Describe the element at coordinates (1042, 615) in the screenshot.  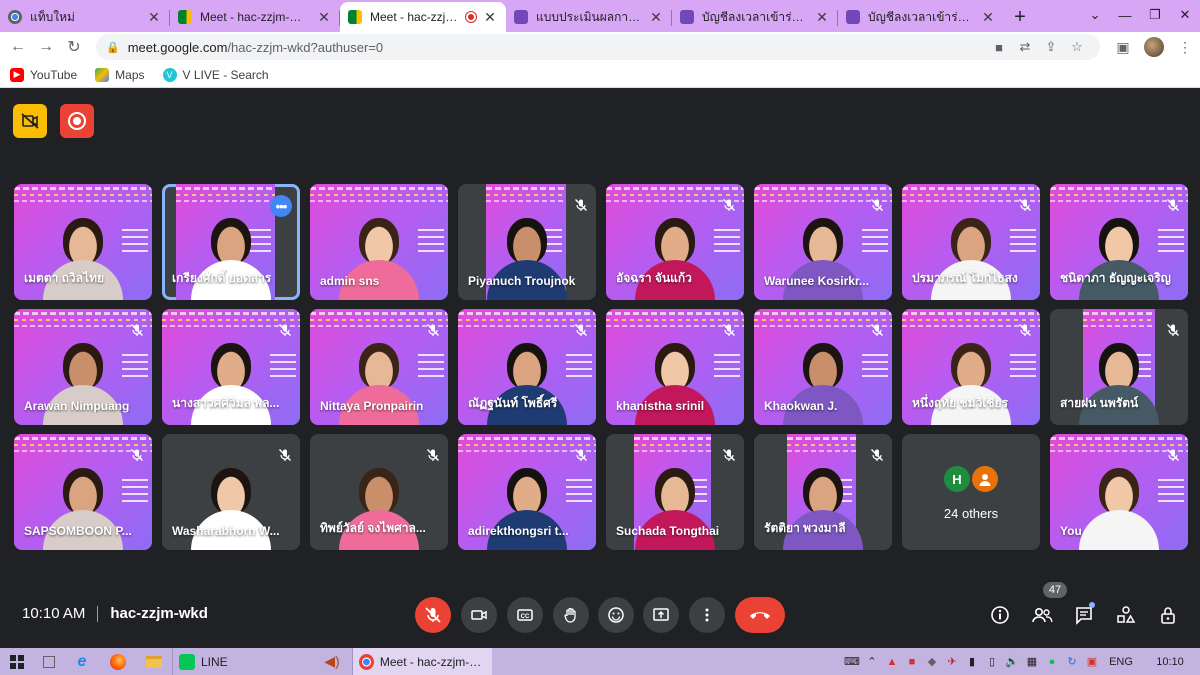
I see `people-icon` at that location.